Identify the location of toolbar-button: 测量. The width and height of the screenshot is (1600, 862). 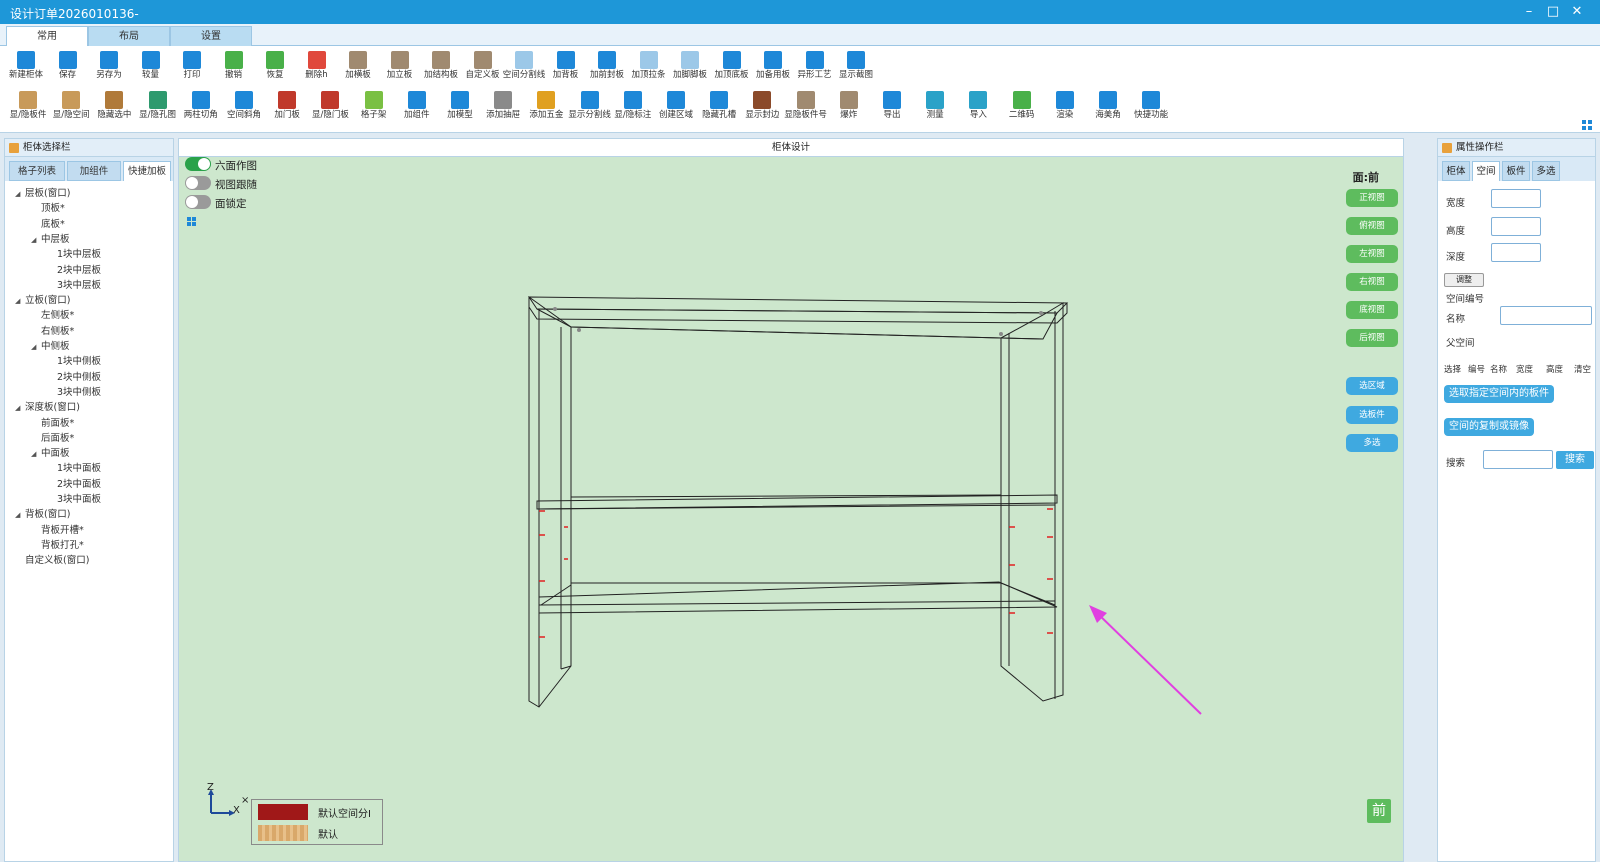
(935, 108).